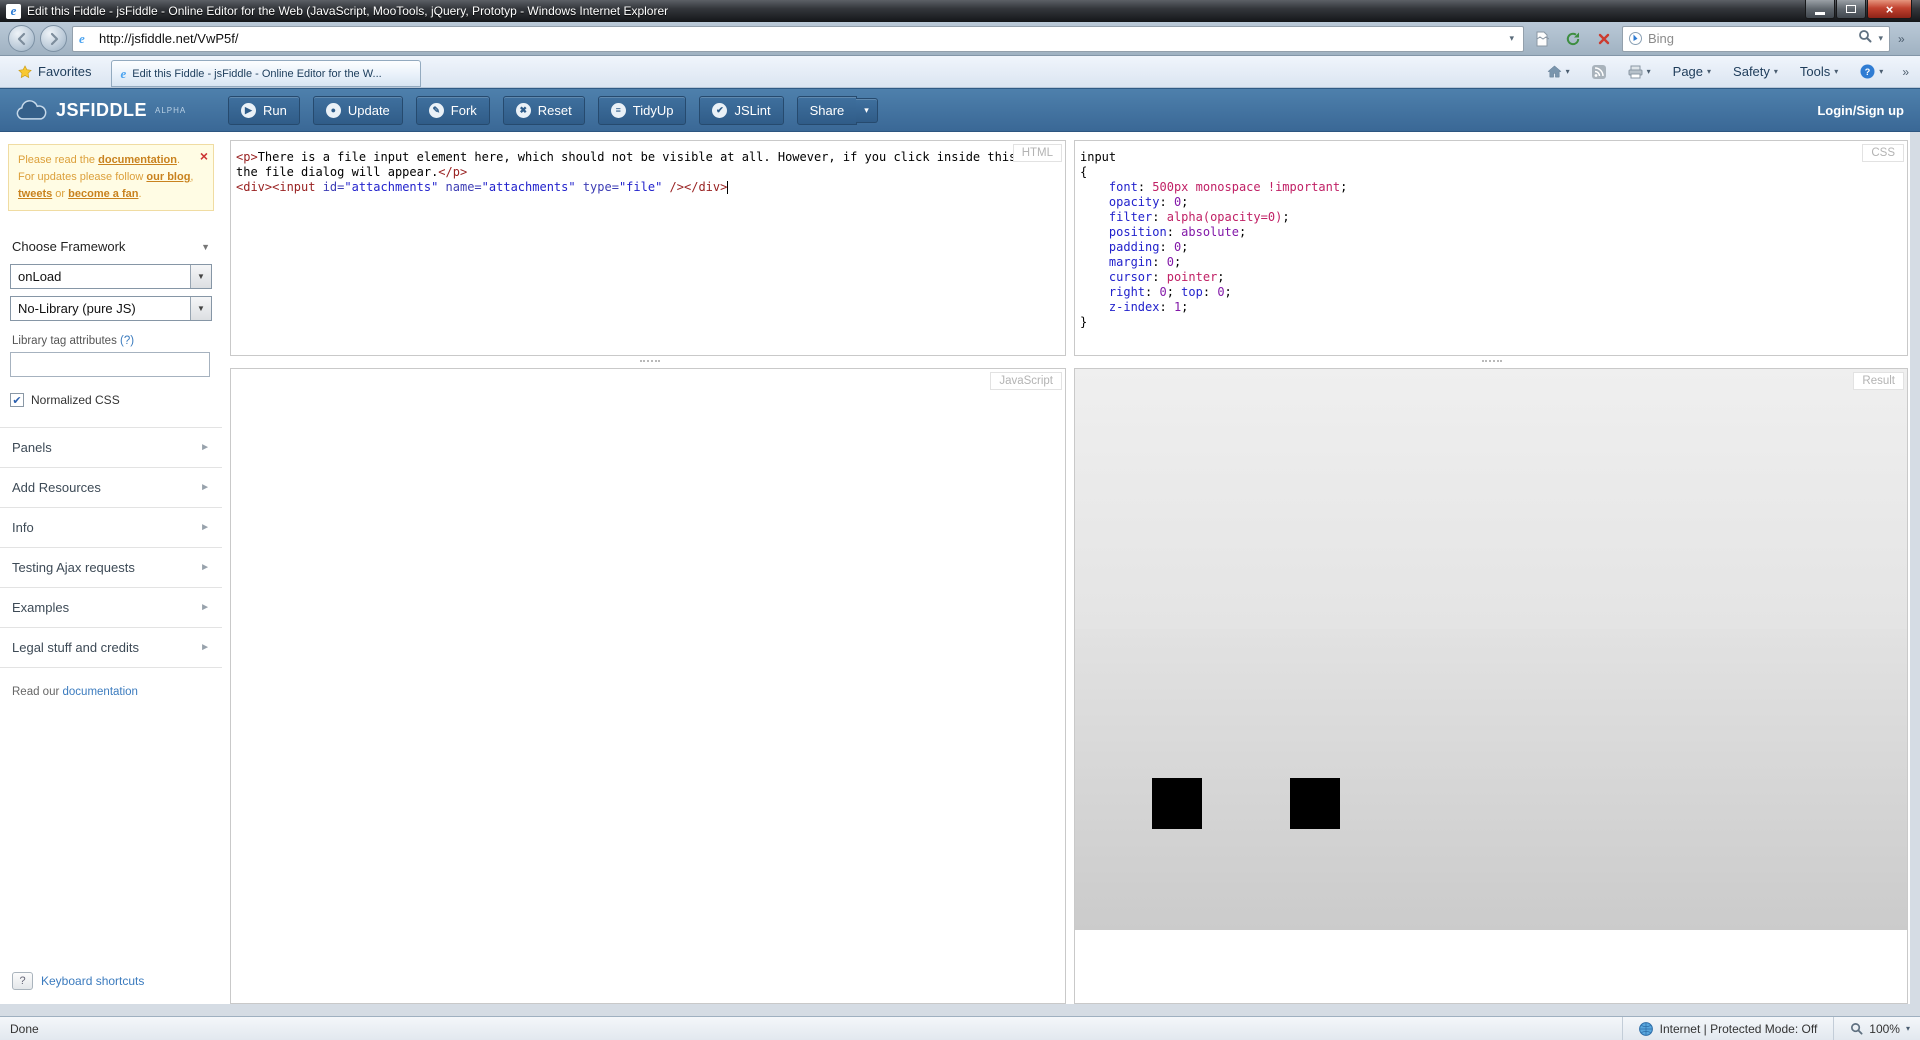  Describe the element at coordinates (1688, 71) in the screenshot. I see `page-menu-label: Page` at that location.